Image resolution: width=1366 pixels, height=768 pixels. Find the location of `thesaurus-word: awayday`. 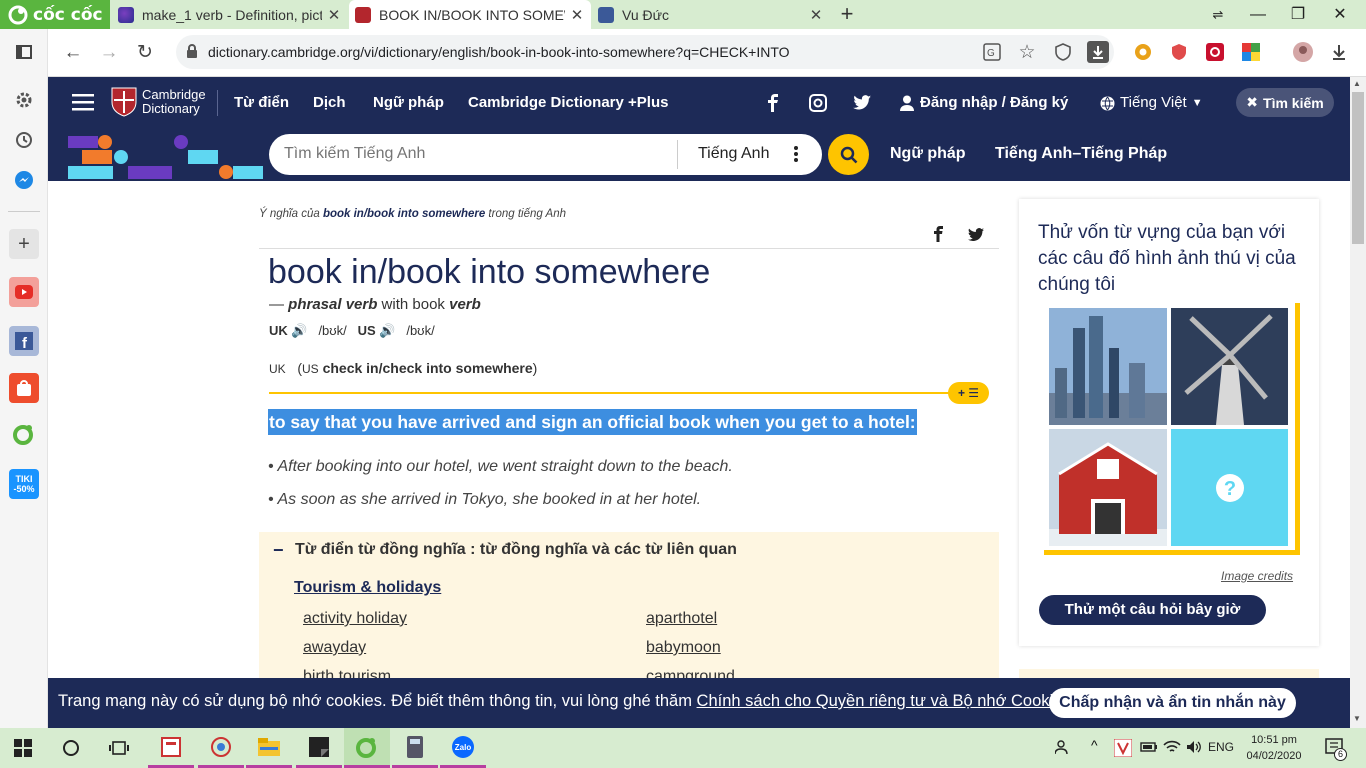

thesaurus-word: awayday is located at coordinates (334, 648).